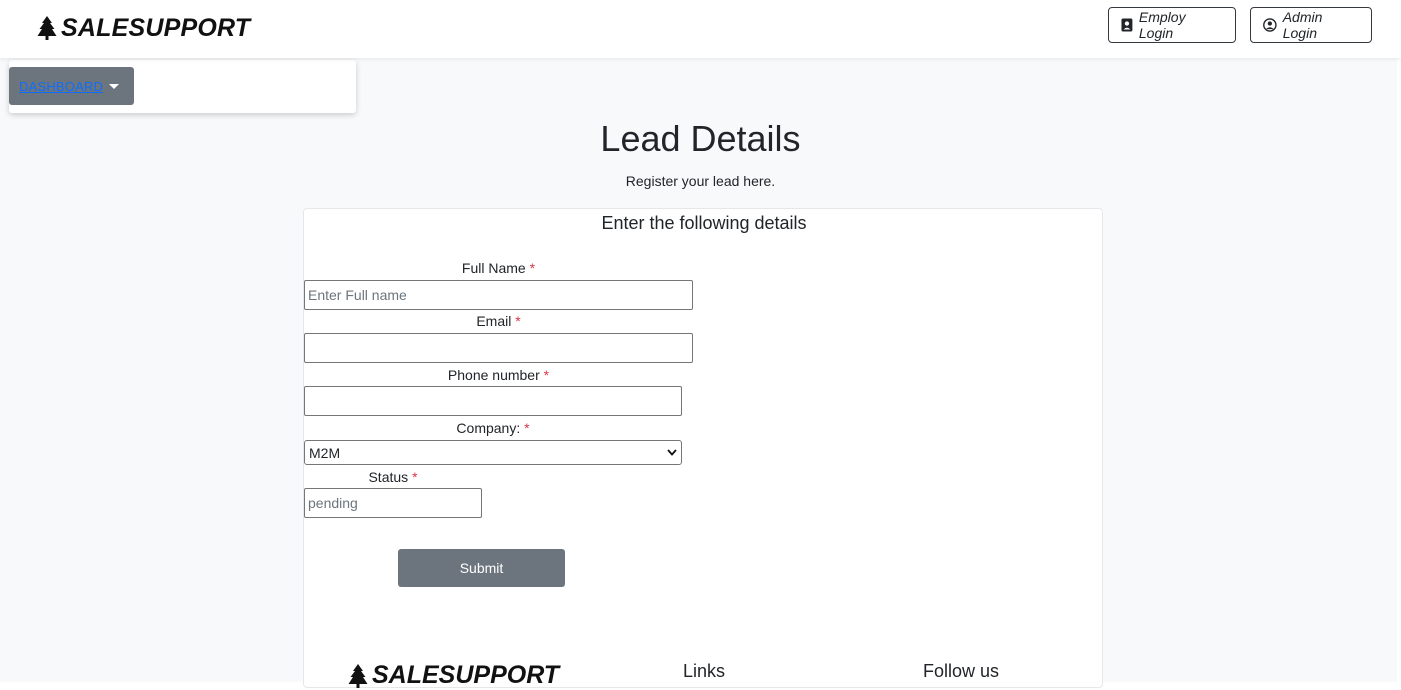 Image resolution: width=1401 pixels, height=690 pixels. What do you see at coordinates (1162, 25) in the screenshot?
I see `employ-login-label: Employ Login` at bounding box center [1162, 25].